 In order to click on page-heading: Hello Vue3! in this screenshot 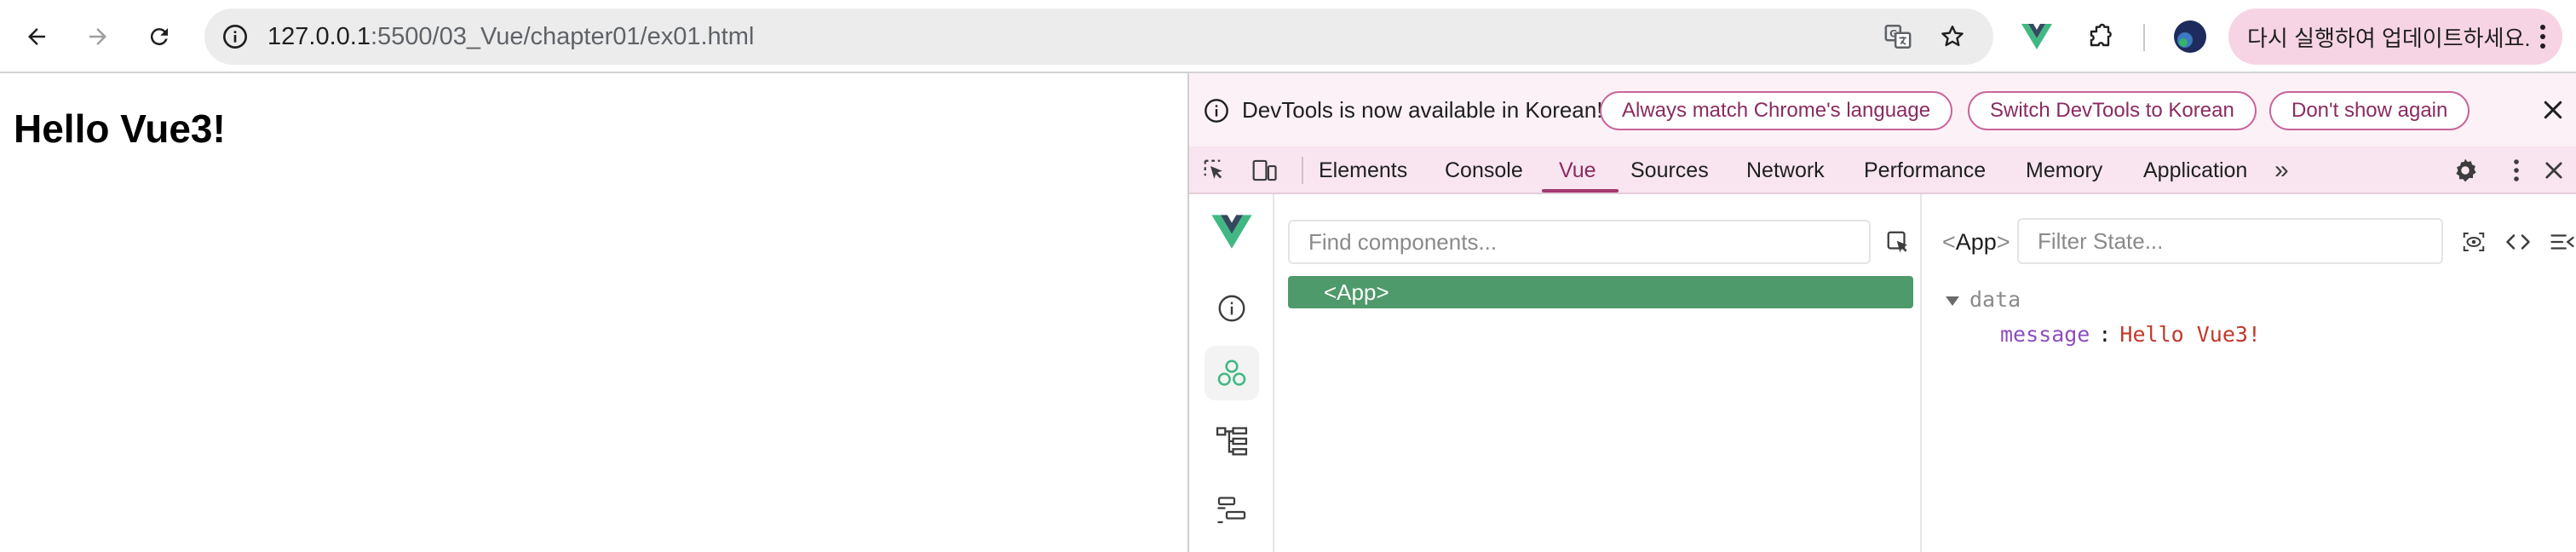, I will do `click(120, 128)`.